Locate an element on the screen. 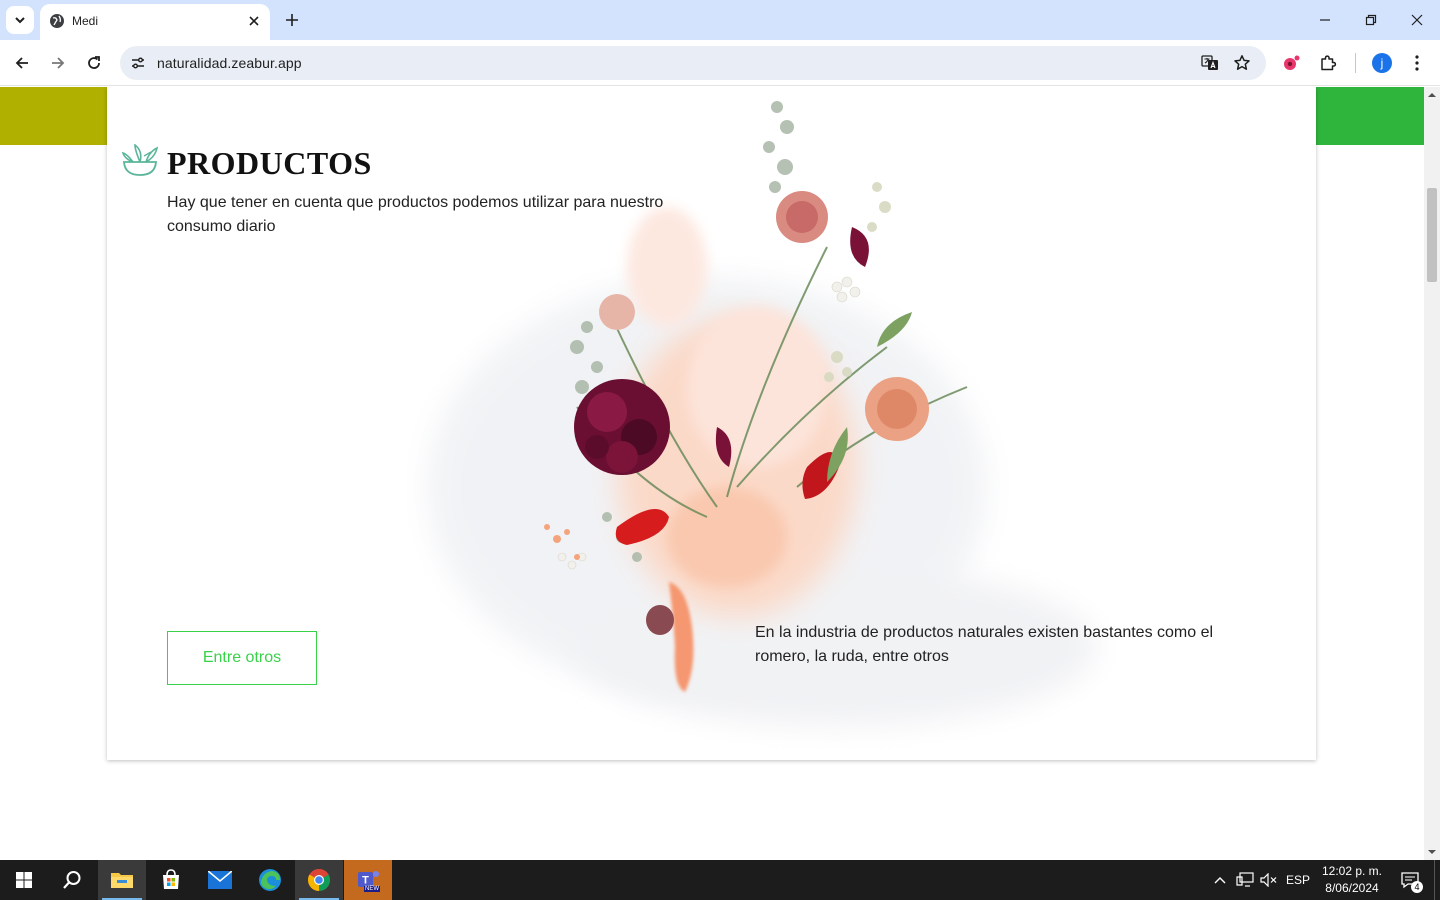 The height and width of the screenshot is (900, 1440). mail-icon is located at coordinates (220, 880).